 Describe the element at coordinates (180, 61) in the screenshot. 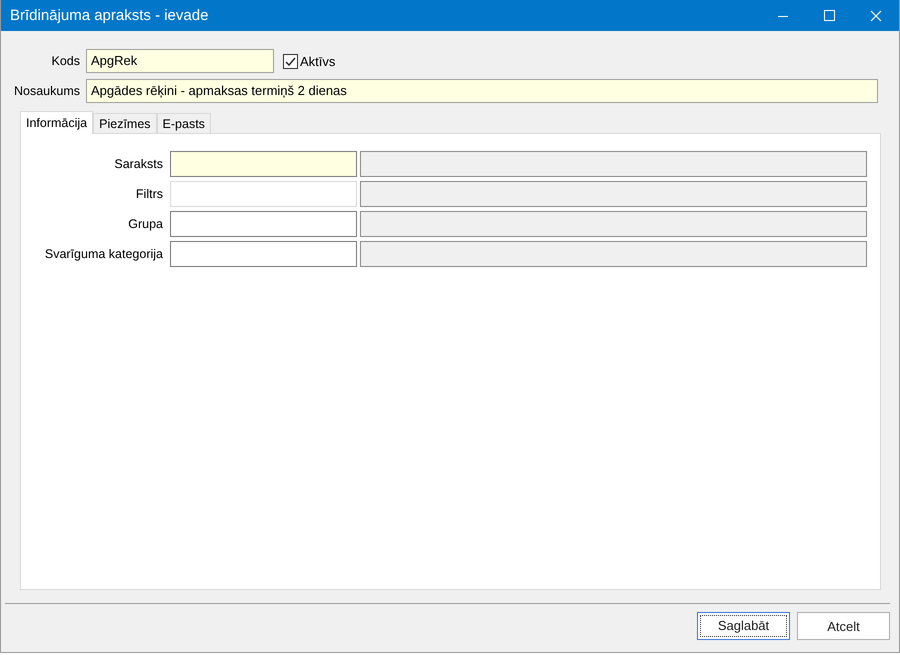

I see `code-field: ApgRek` at that location.